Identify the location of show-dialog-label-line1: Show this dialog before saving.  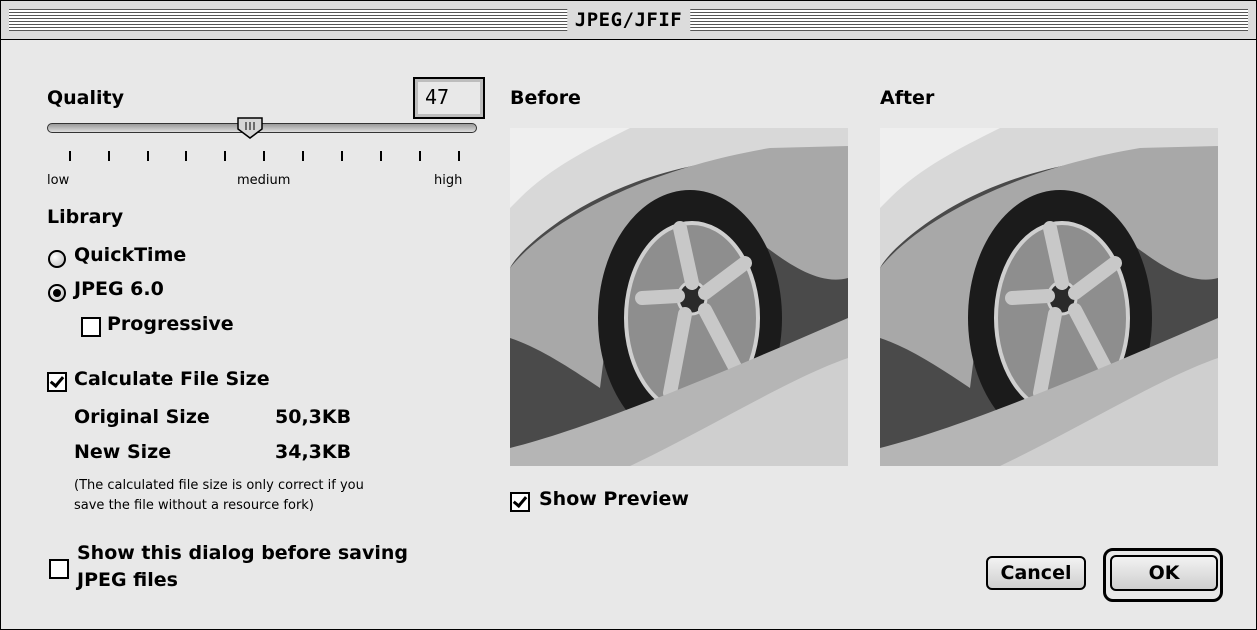
(242, 553).